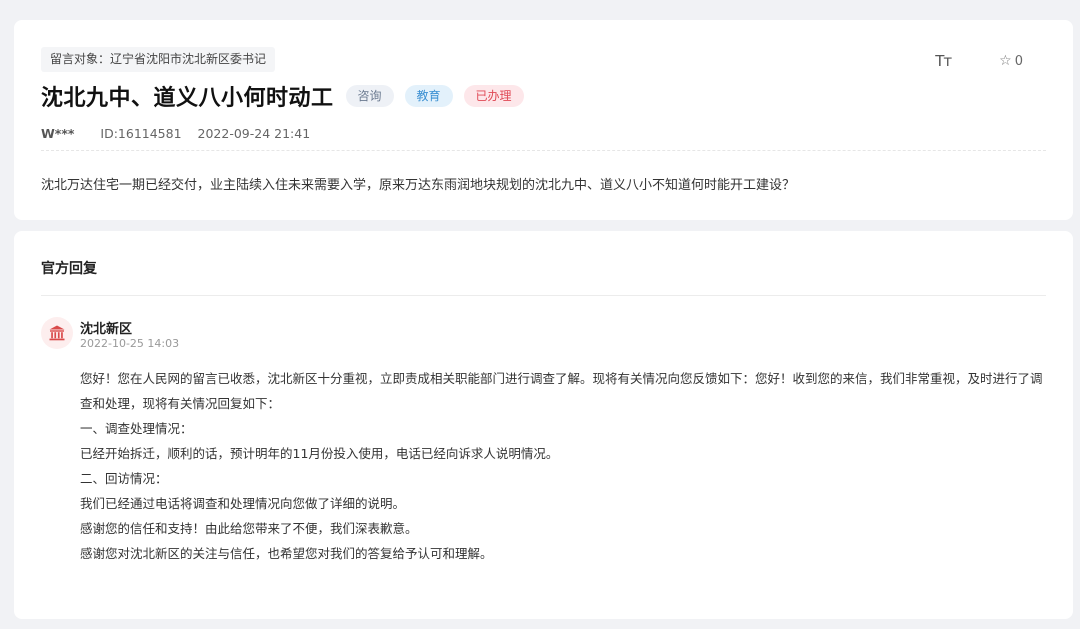  I want to click on toolbar: Tт ☆ 0, so click(979, 61).